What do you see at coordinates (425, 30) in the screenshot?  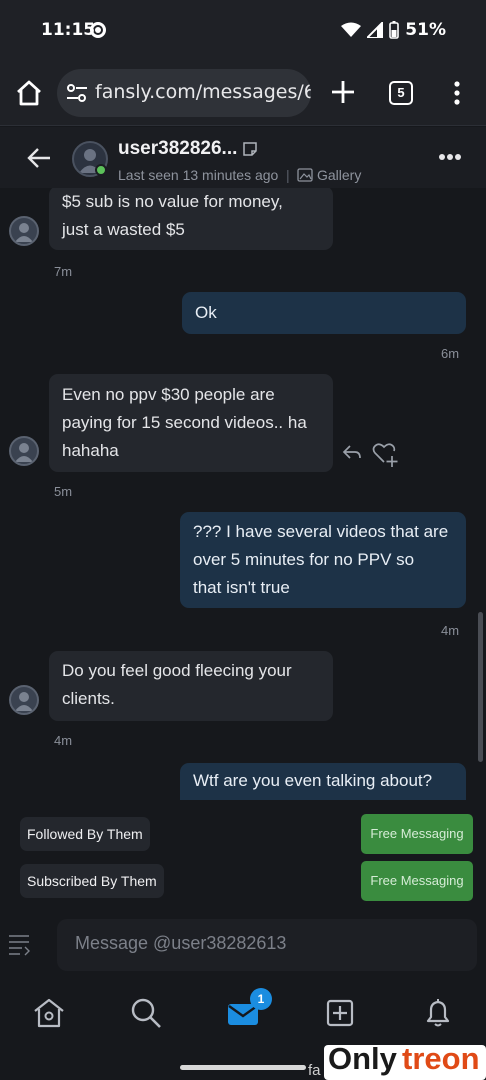 I see `battery-percent: 51%` at bounding box center [425, 30].